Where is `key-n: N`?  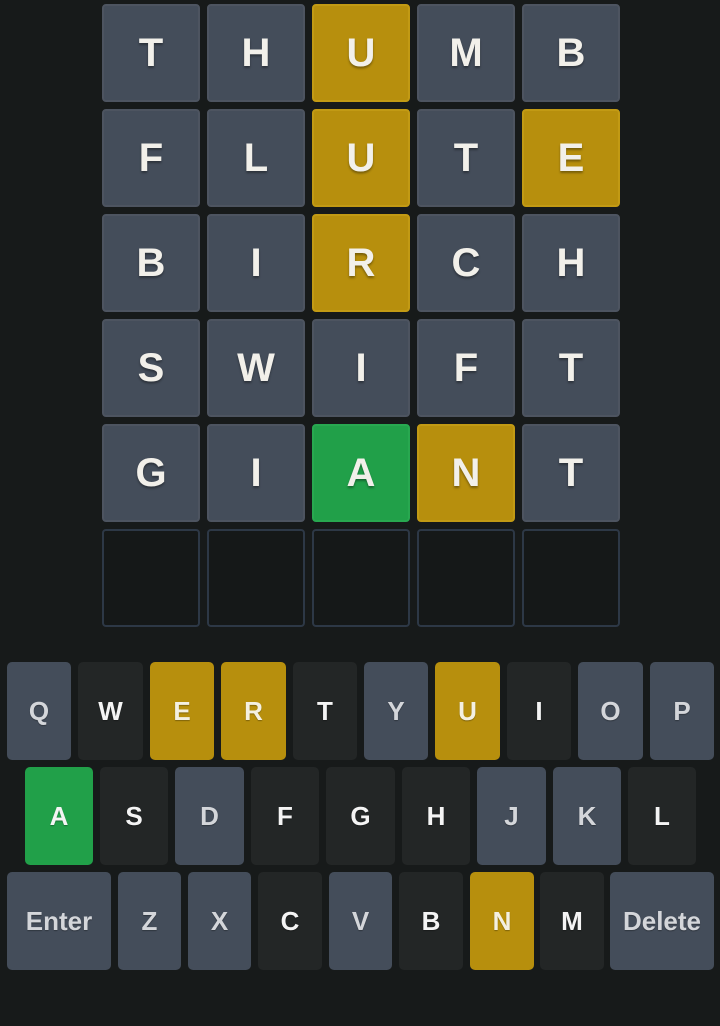
key-n: N is located at coordinates (502, 921).